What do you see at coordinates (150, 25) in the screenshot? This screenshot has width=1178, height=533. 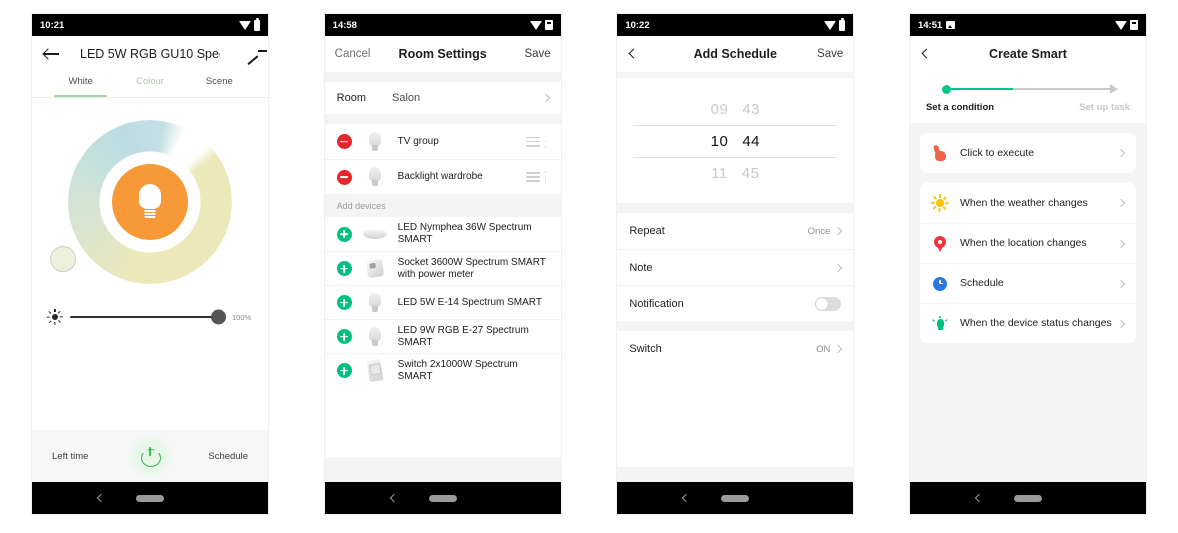 I see `status-bar: 10:21` at bounding box center [150, 25].